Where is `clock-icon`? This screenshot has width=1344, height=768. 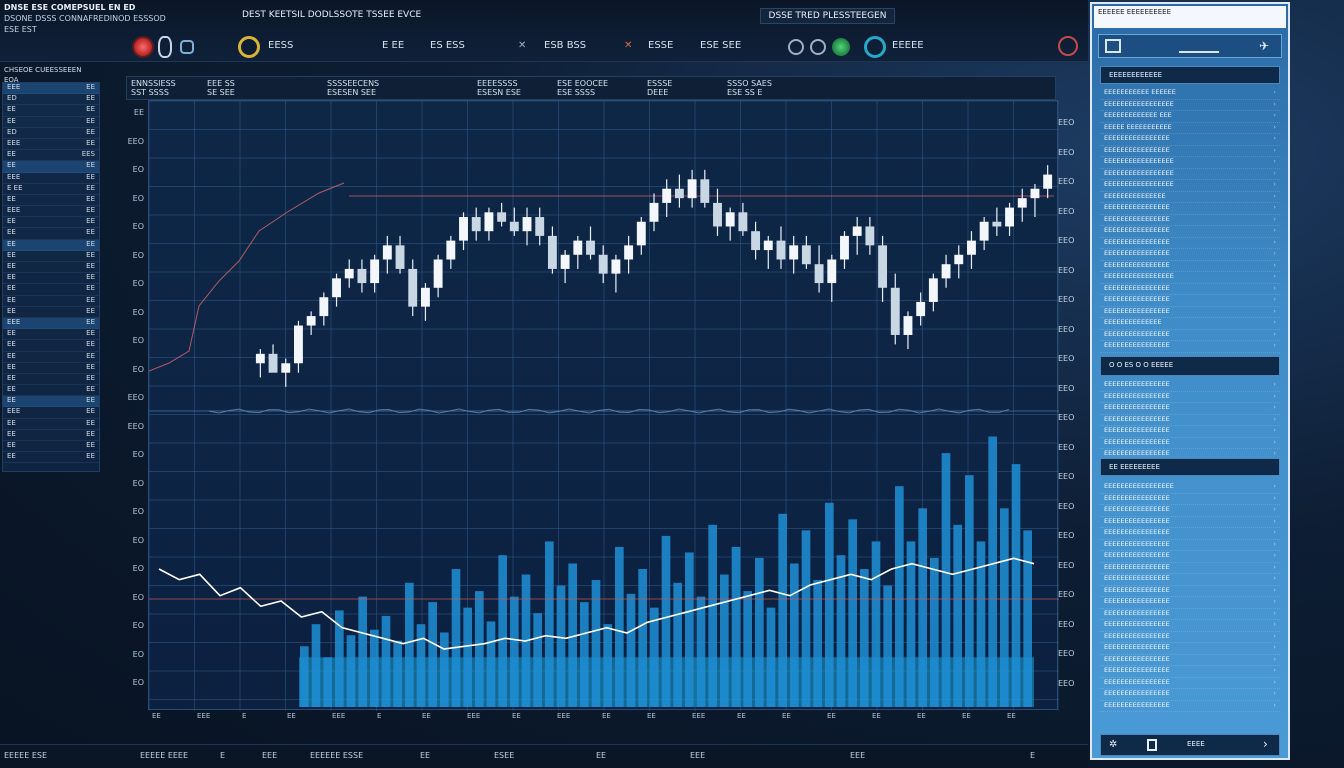 clock-icon is located at coordinates (249, 47).